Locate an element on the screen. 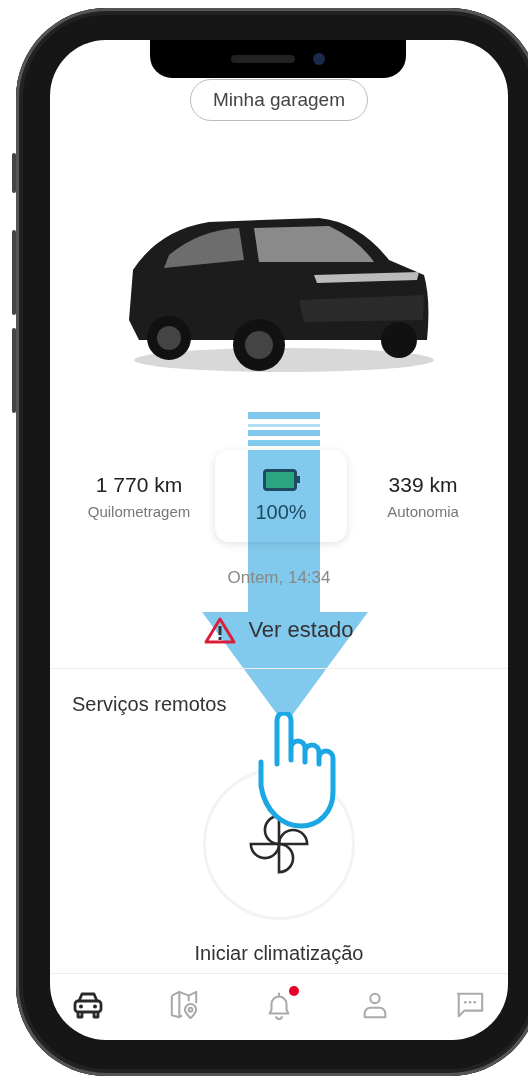  range-label: Autonomia is located at coordinates (423, 511).